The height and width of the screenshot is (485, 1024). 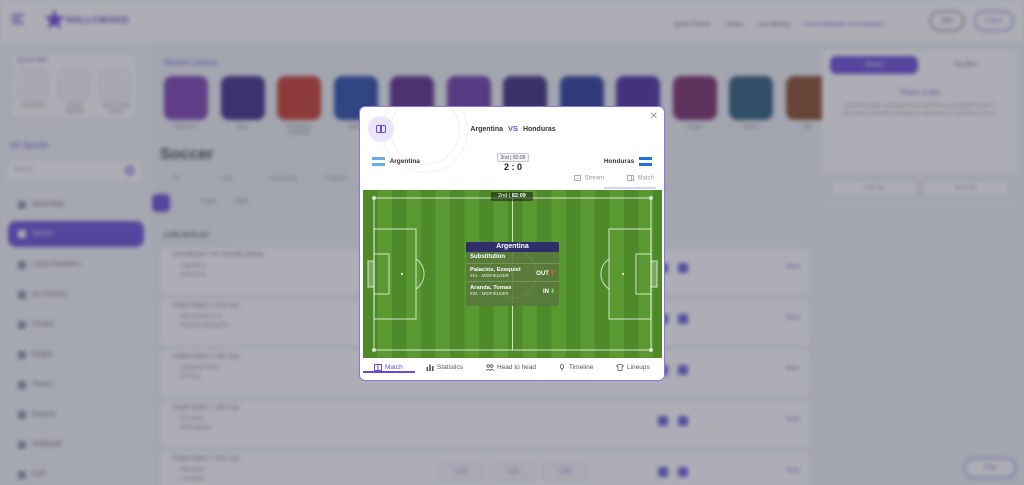 I want to click on match-clock: 2nd | 82:09, so click(x=513, y=157).